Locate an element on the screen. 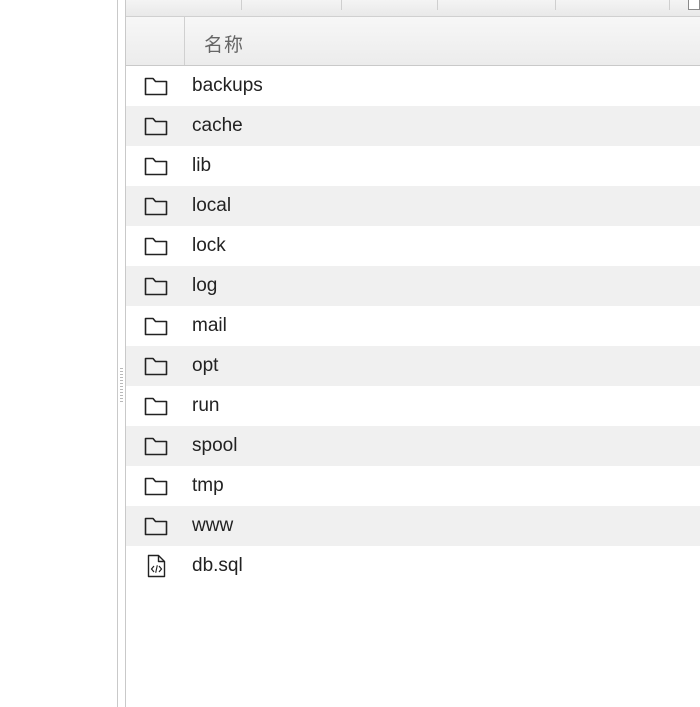  item-name: www is located at coordinates (213, 525).